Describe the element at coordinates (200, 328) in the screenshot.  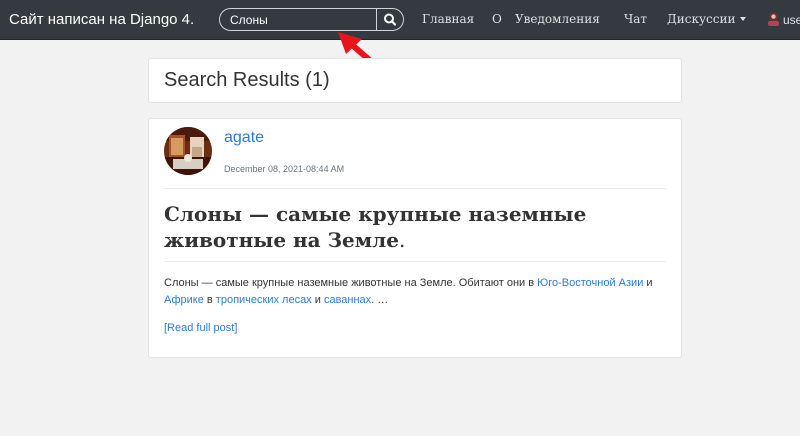
I see `read-full-post-link: [Read full post]` at that location.